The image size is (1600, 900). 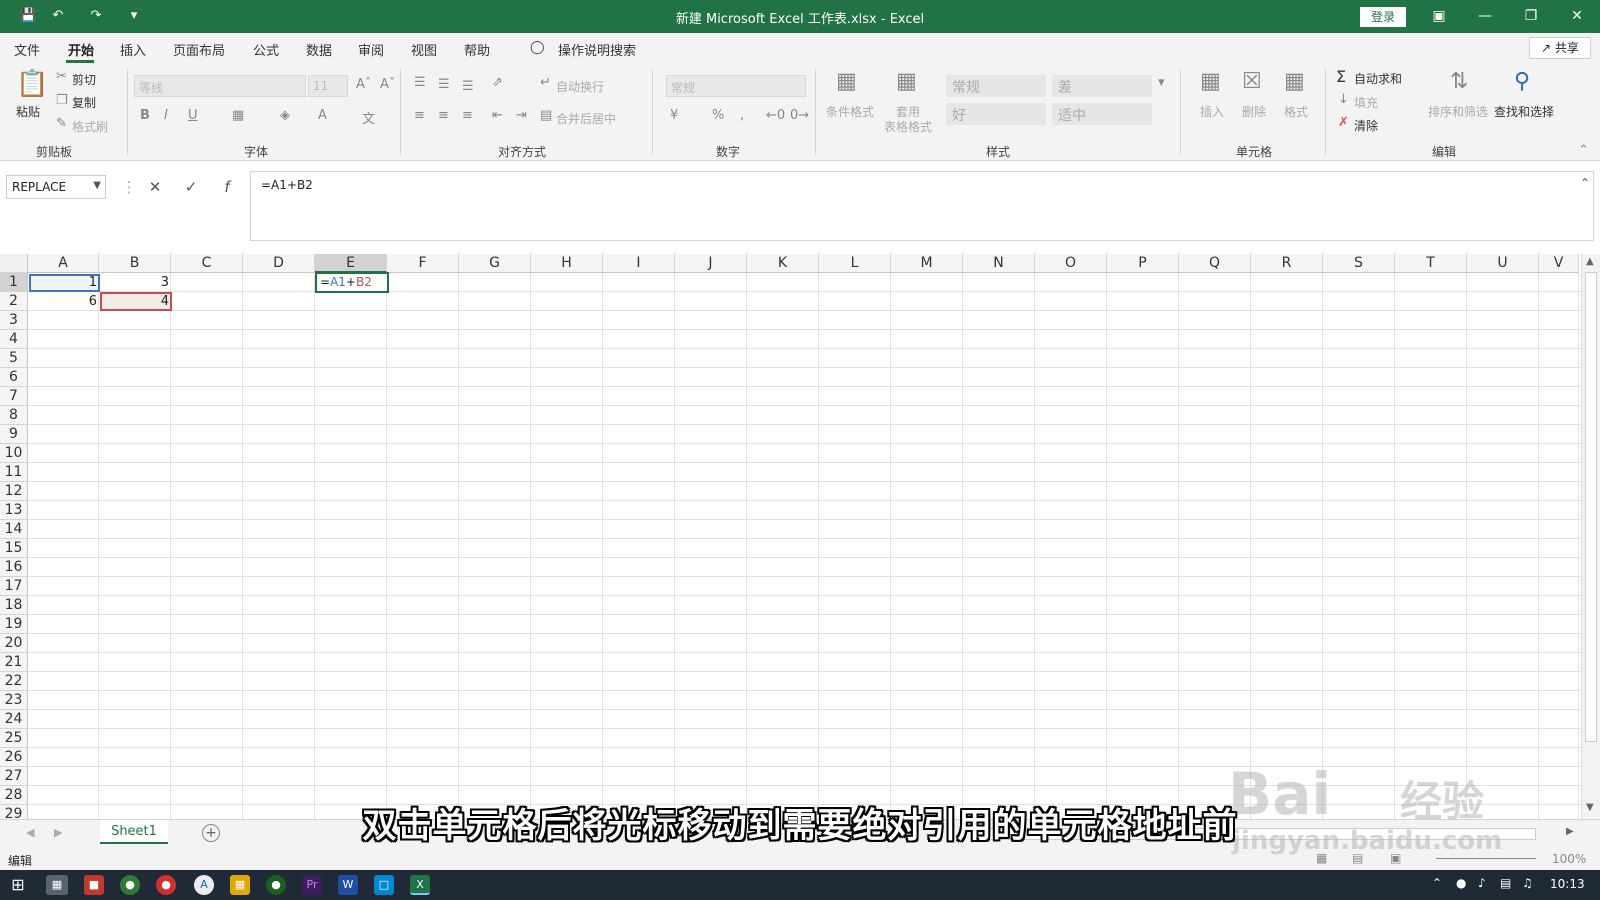 I want to click on row-header-2: 2, so click(x=14, y=301).